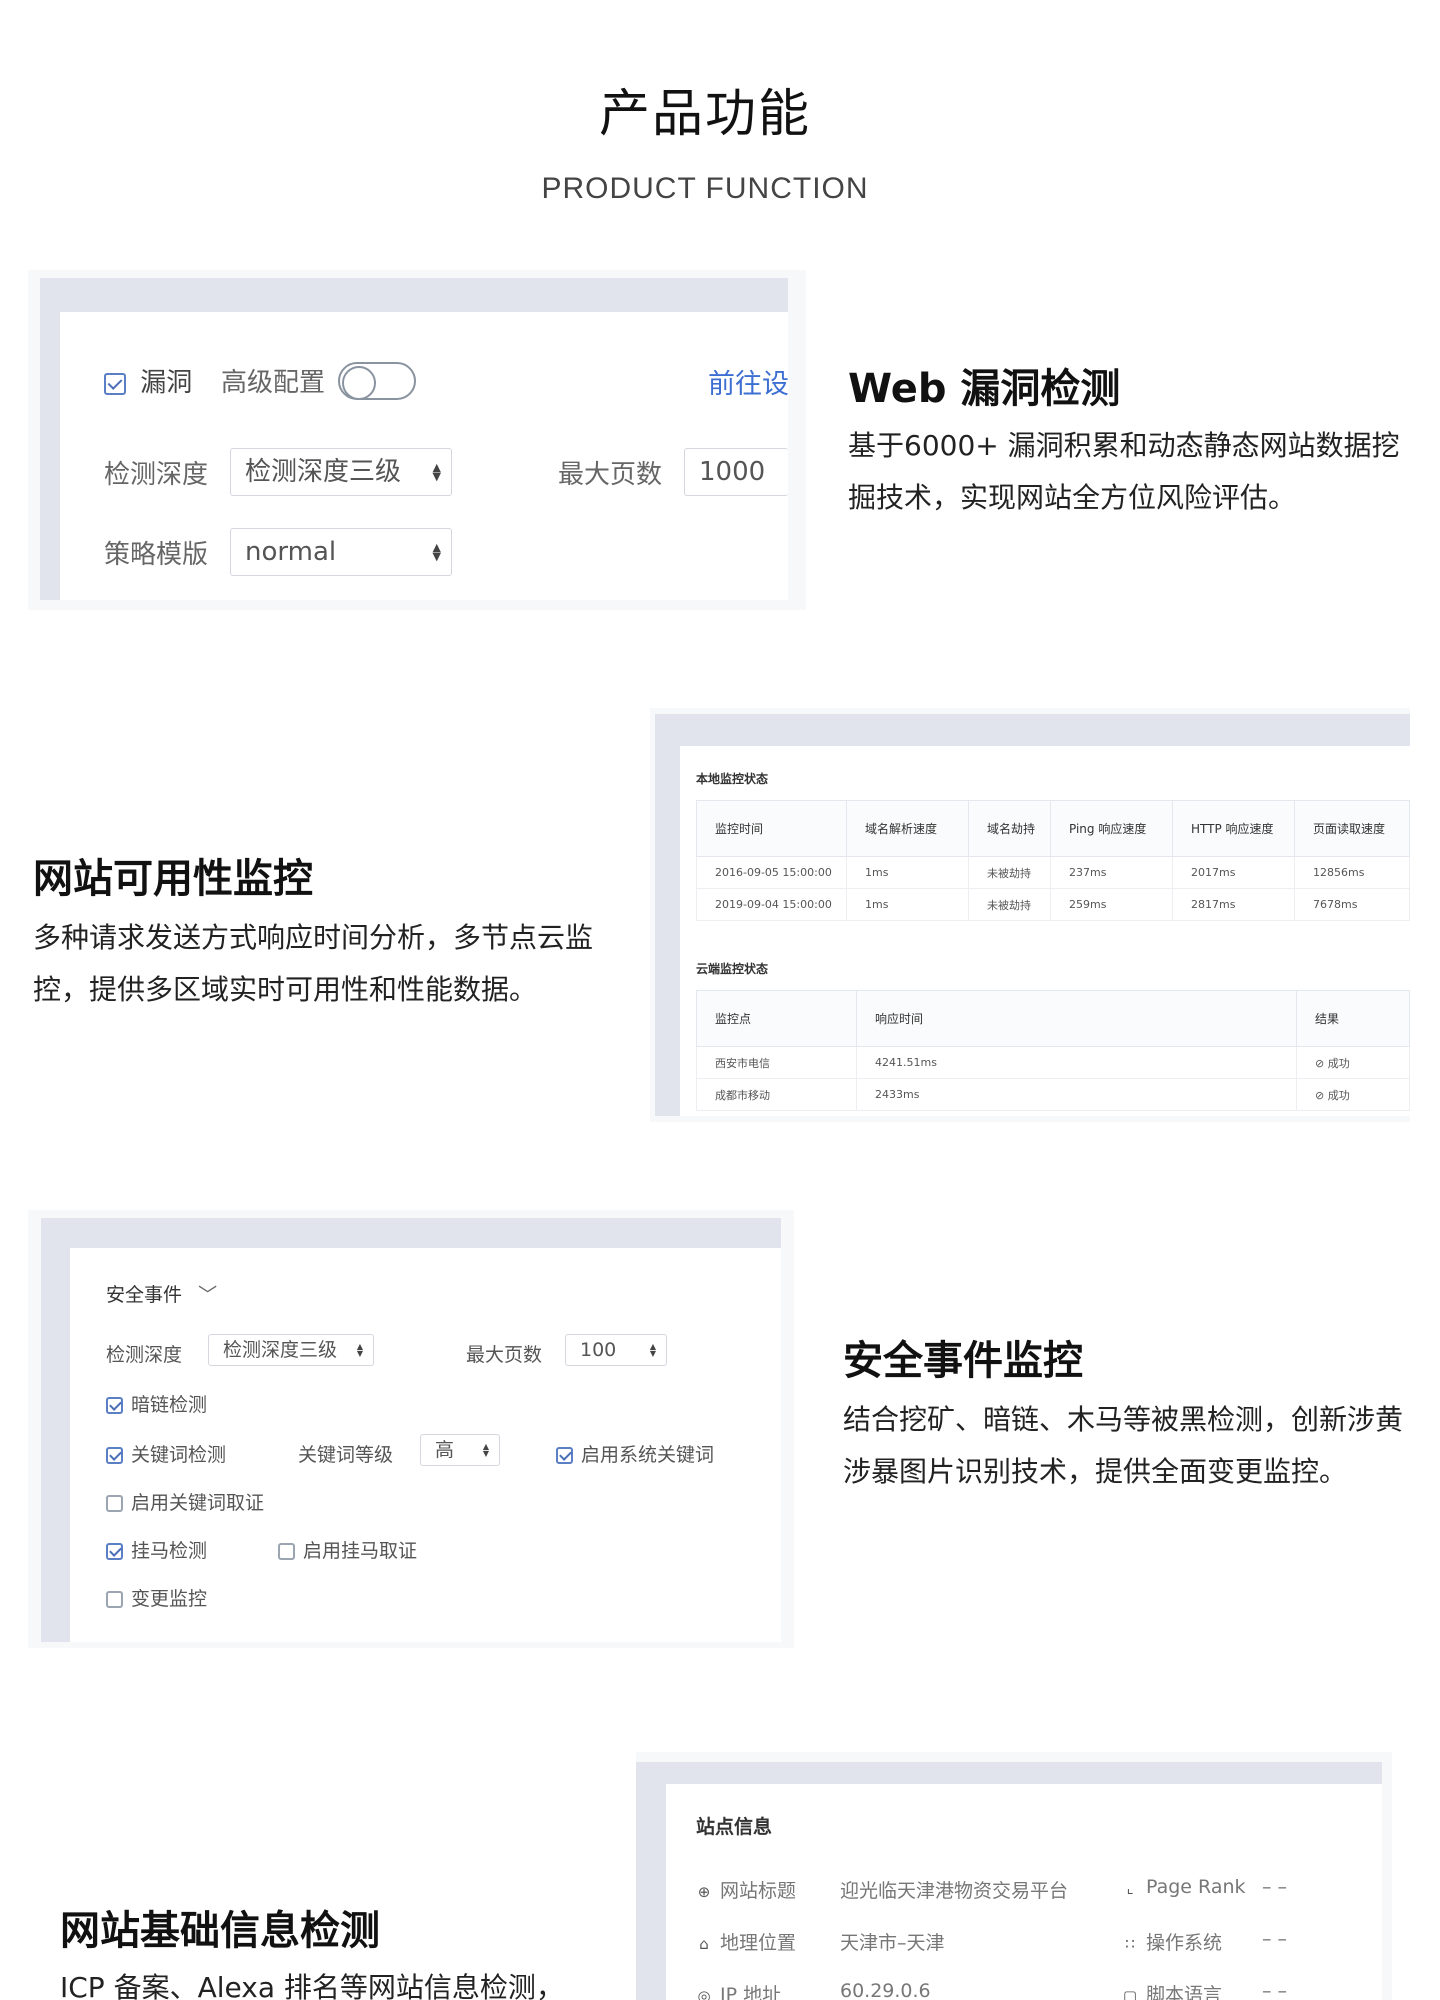  Describe the element at coordinates (1130, 1888) in the screenshot. I see `chart-icon: ⌞` at that location.